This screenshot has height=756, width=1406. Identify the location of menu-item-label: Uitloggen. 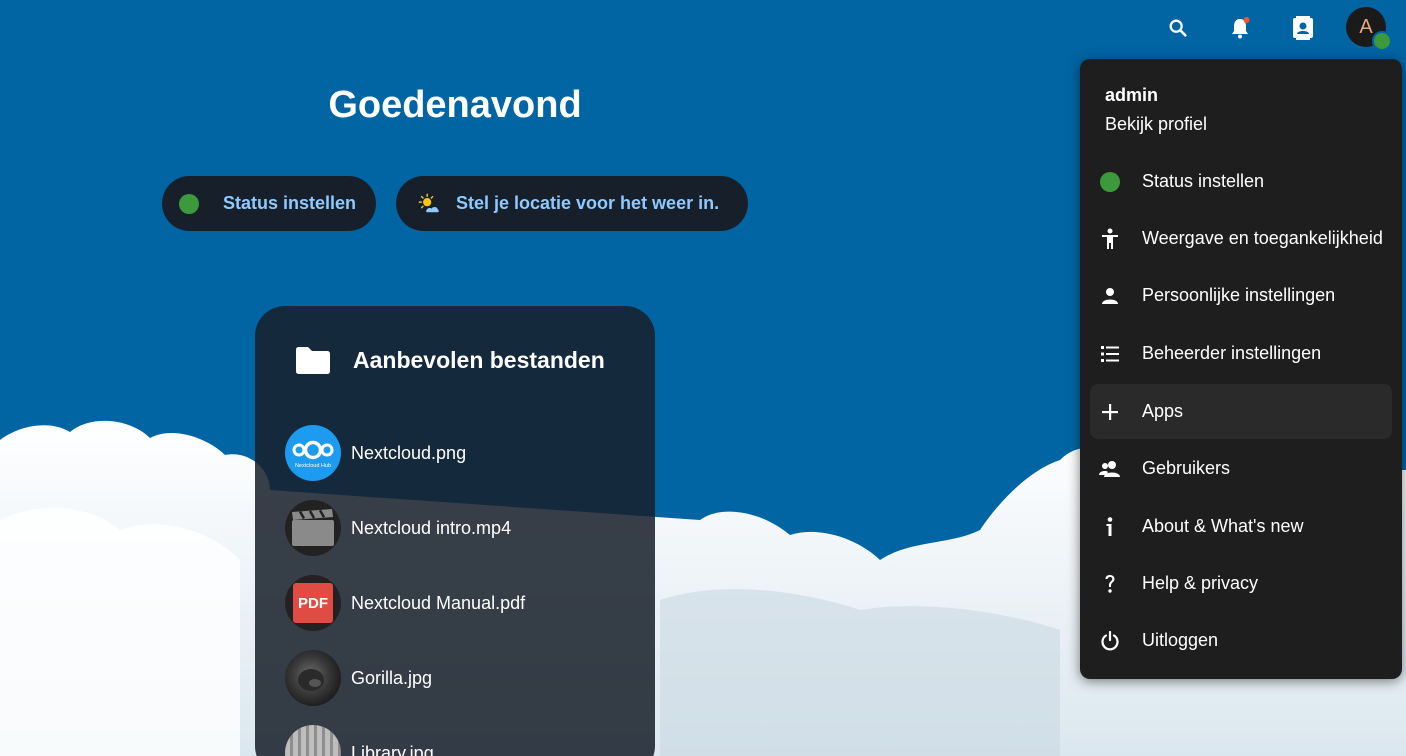
(1180, 640).